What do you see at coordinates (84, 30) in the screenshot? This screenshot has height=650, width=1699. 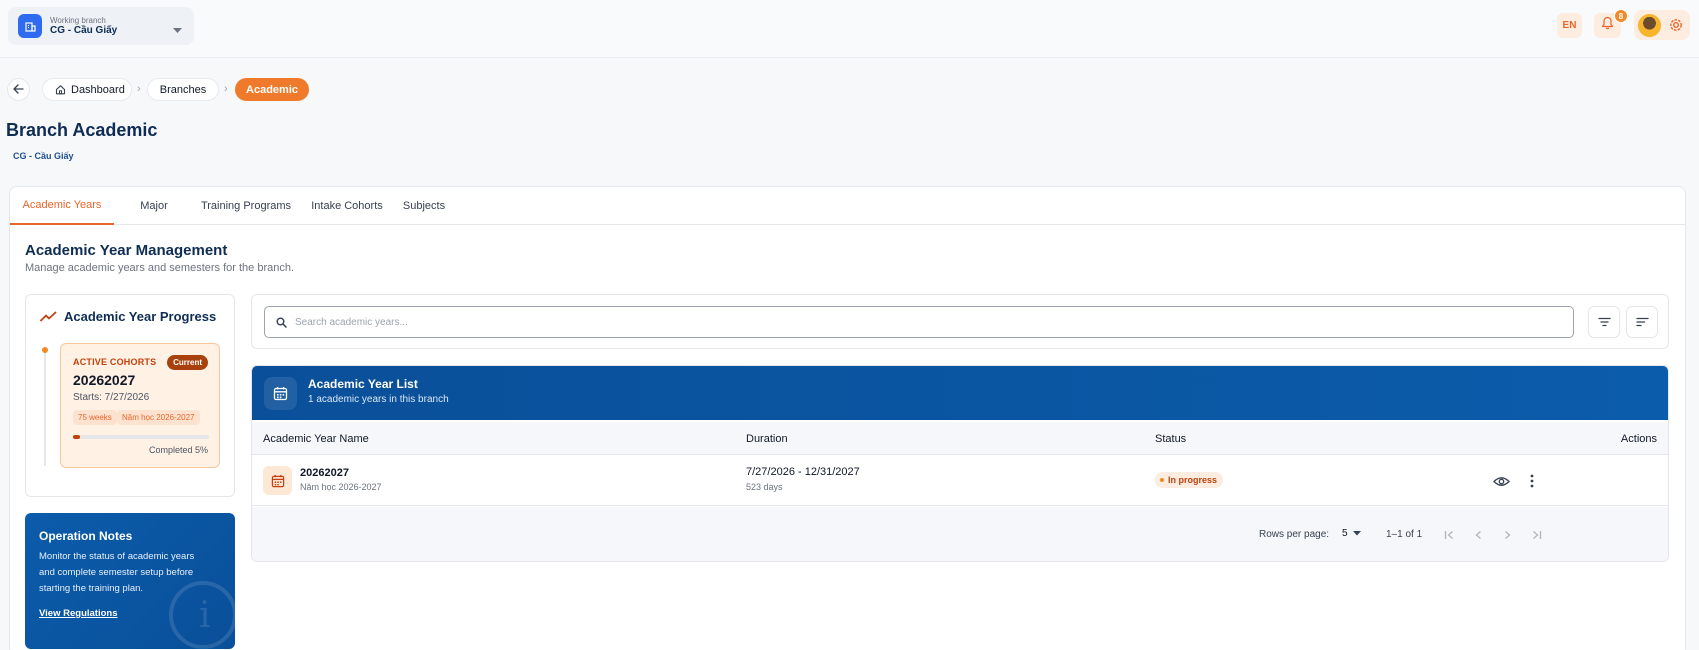 I see `branch-name: CG - Cầu Giấy` at bounding box center [84, 30].